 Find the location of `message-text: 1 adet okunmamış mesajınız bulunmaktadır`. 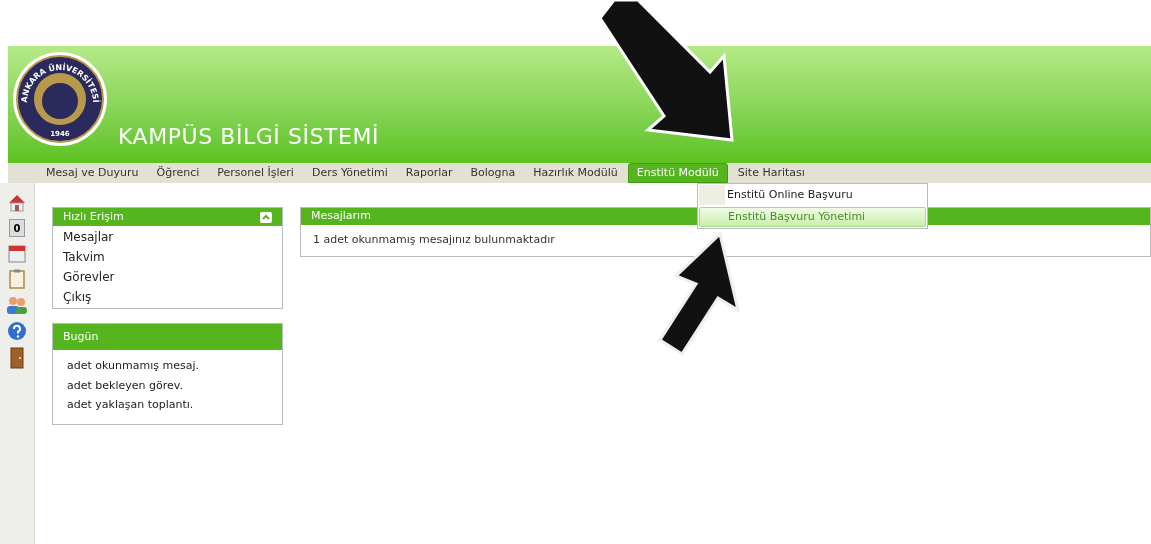

message-text: 1 adet okunmamış mesajınız bulunmaktadır is located at coordinates (434, 239).